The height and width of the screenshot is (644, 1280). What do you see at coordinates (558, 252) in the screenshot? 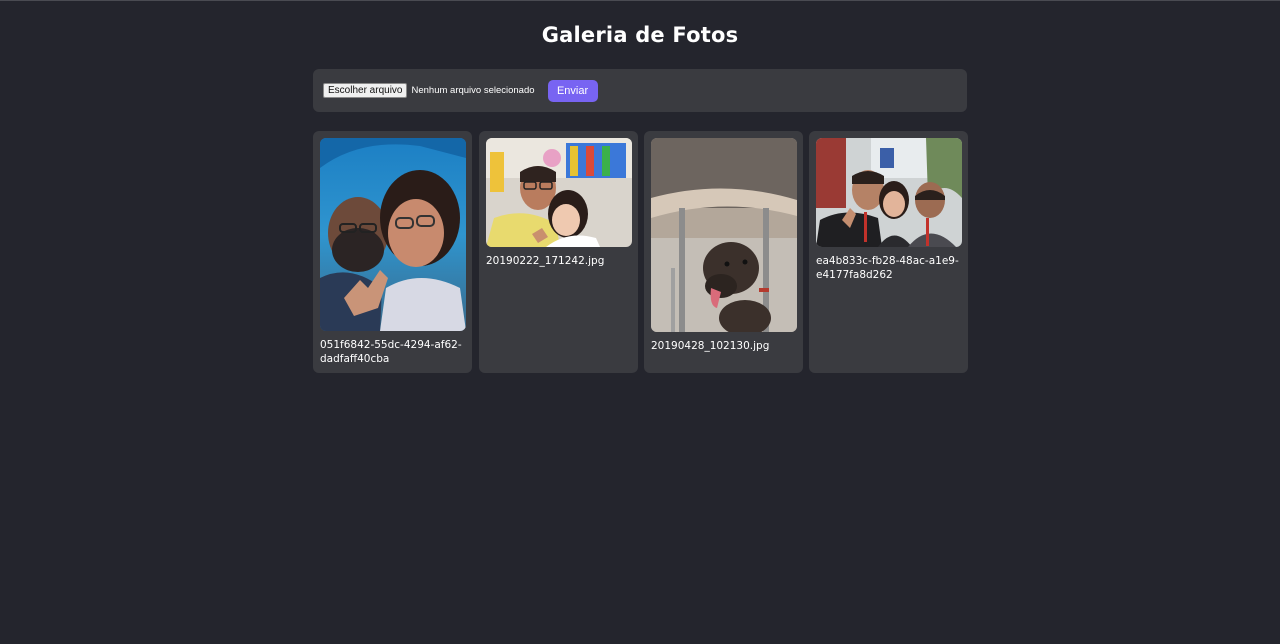
I see `photo-card: 20190222_171242.jpg` at bounding box center [558, 252].